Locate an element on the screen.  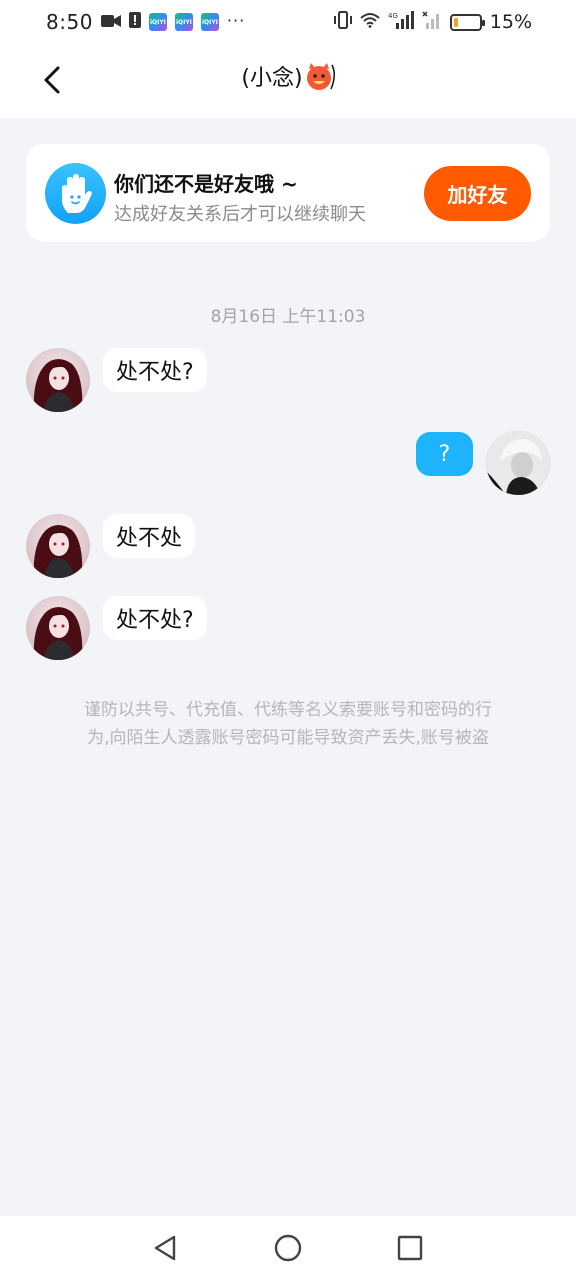
security-warning-line: 谨防以共号、代充值、代练等名义索要账号和密码的行 is located at coordinates (288, 710).